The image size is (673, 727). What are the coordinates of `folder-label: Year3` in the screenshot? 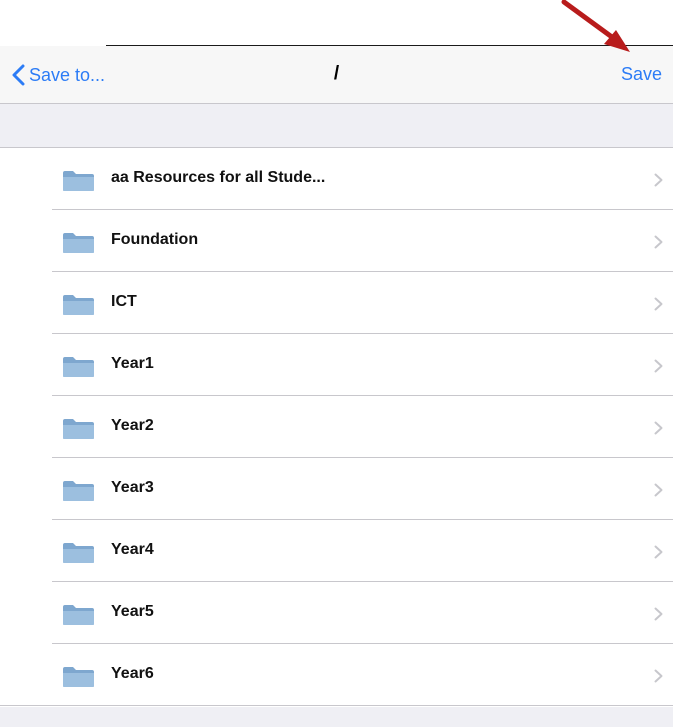 It's located at (132, 487).